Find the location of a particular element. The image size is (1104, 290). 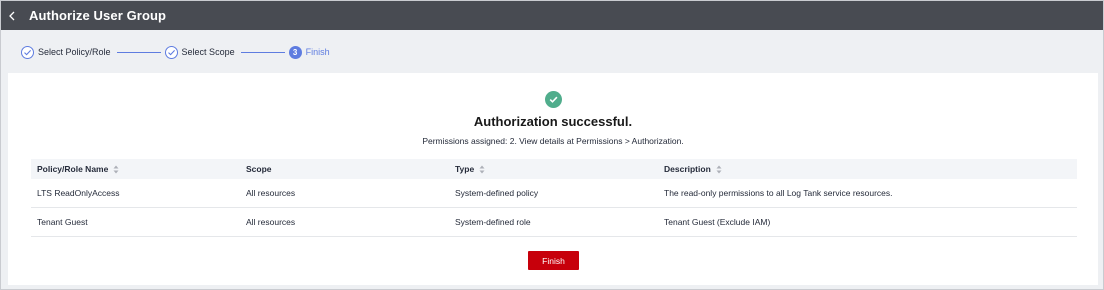

progress-steps: Select Policy/Role Select Scope 3 Finish is located at coordinates (175, 52).